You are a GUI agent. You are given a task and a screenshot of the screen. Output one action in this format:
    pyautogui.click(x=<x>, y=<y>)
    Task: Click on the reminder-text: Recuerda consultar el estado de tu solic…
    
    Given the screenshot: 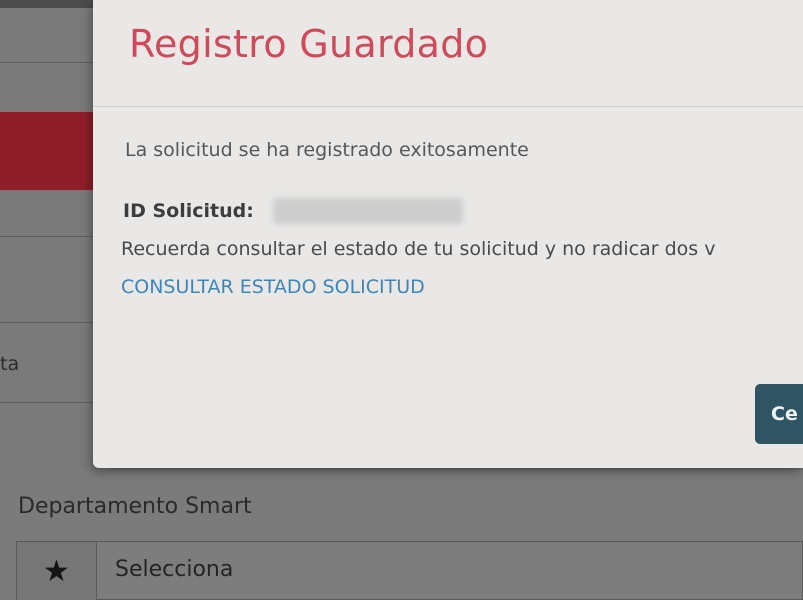 What is the action you would take?
    pyautogui.click(x=418, y=249)
    